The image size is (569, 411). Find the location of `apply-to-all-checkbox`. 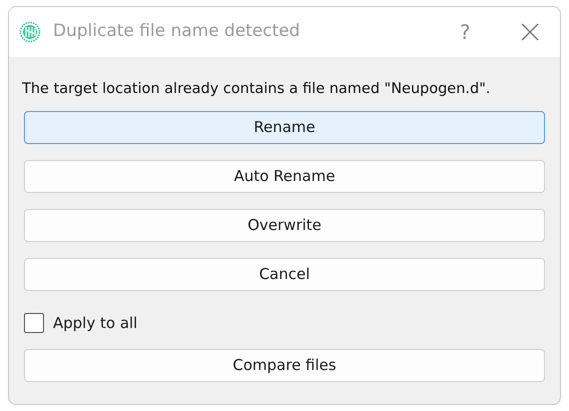

apply-to-all-checkbox is located at coordinates (34, 322).